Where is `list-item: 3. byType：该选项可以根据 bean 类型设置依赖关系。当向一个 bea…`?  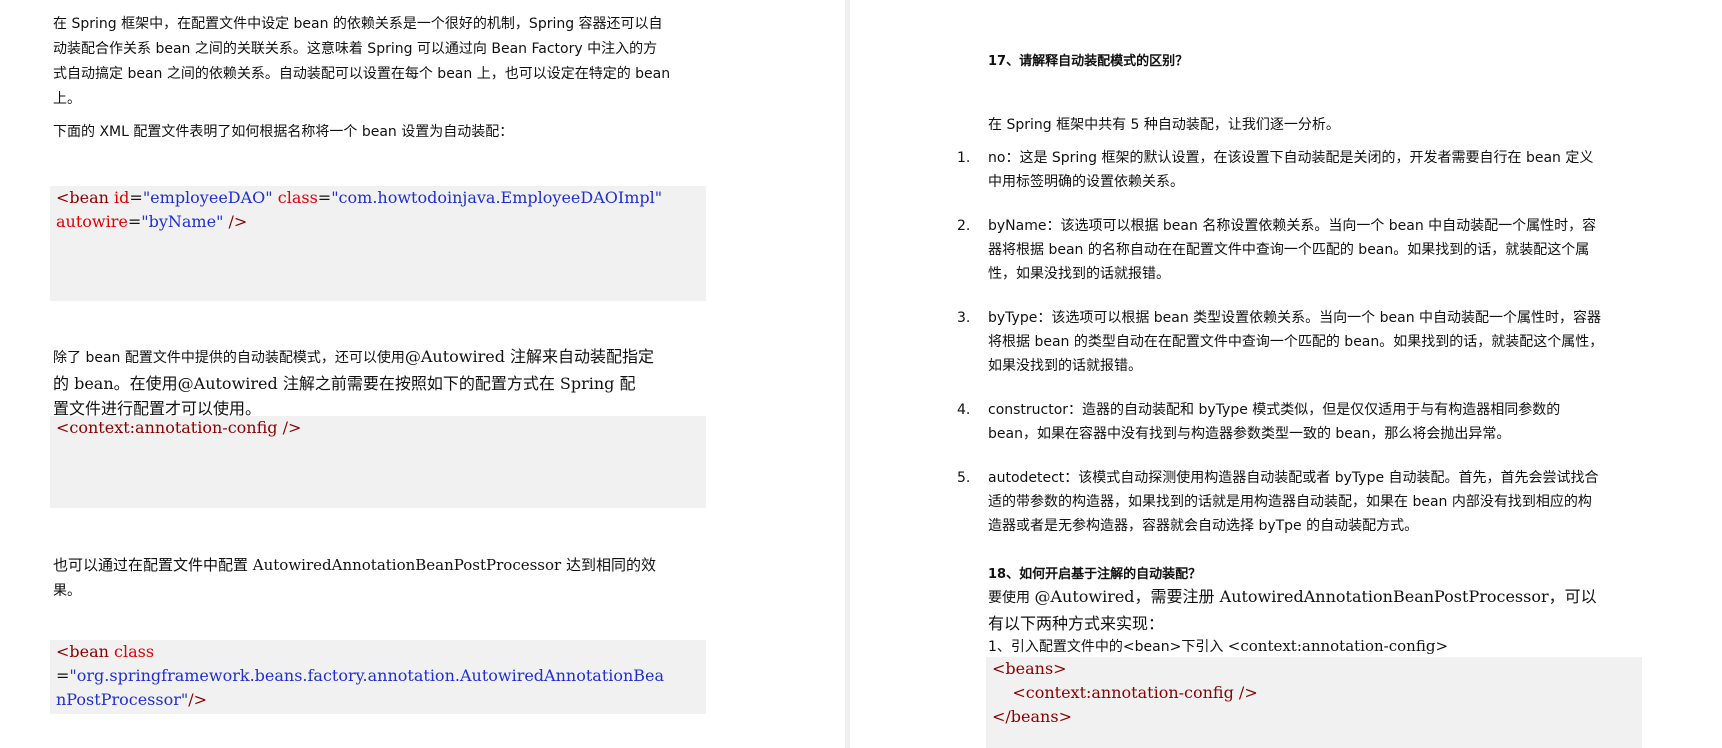
list-item: 3. byType：该选项可以根据 bean 类型设置依赖关系。当向一个 bea… is located at coordinates (1280, 342).